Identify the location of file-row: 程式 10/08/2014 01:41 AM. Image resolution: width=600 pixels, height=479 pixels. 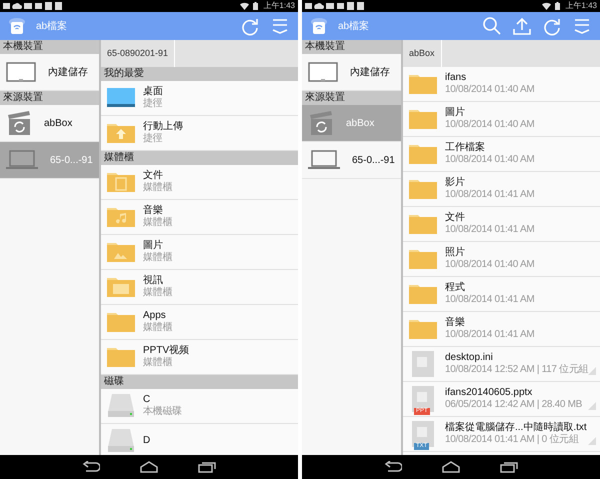
(501, 294).